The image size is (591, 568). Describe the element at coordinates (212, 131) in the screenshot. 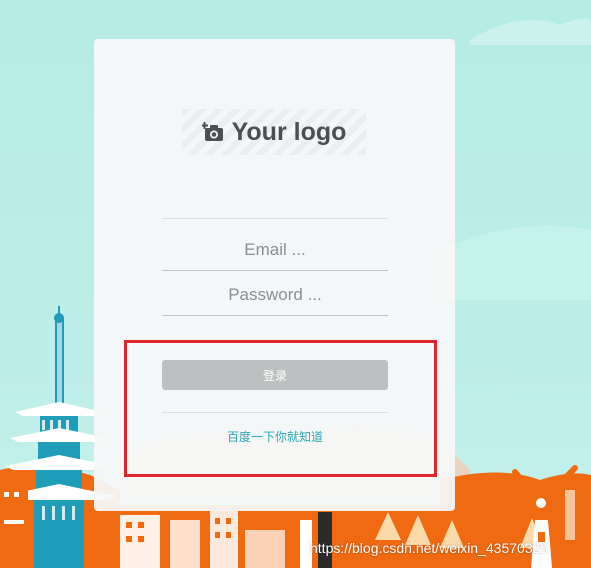

I see `camera-add-icon` at that location.